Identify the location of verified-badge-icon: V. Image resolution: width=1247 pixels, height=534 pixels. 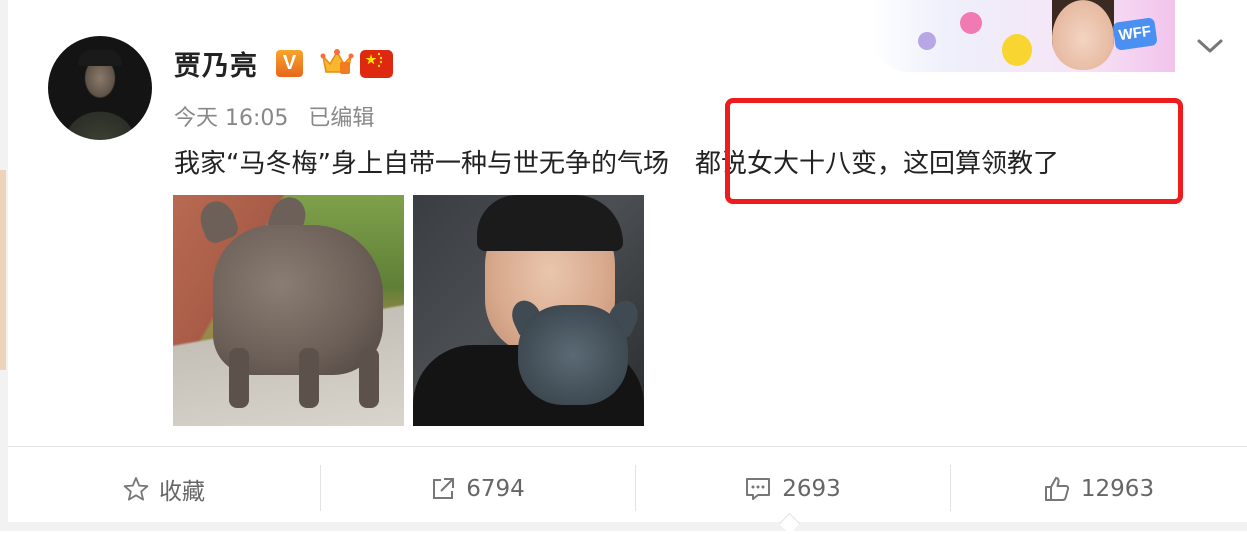
(289, 63).